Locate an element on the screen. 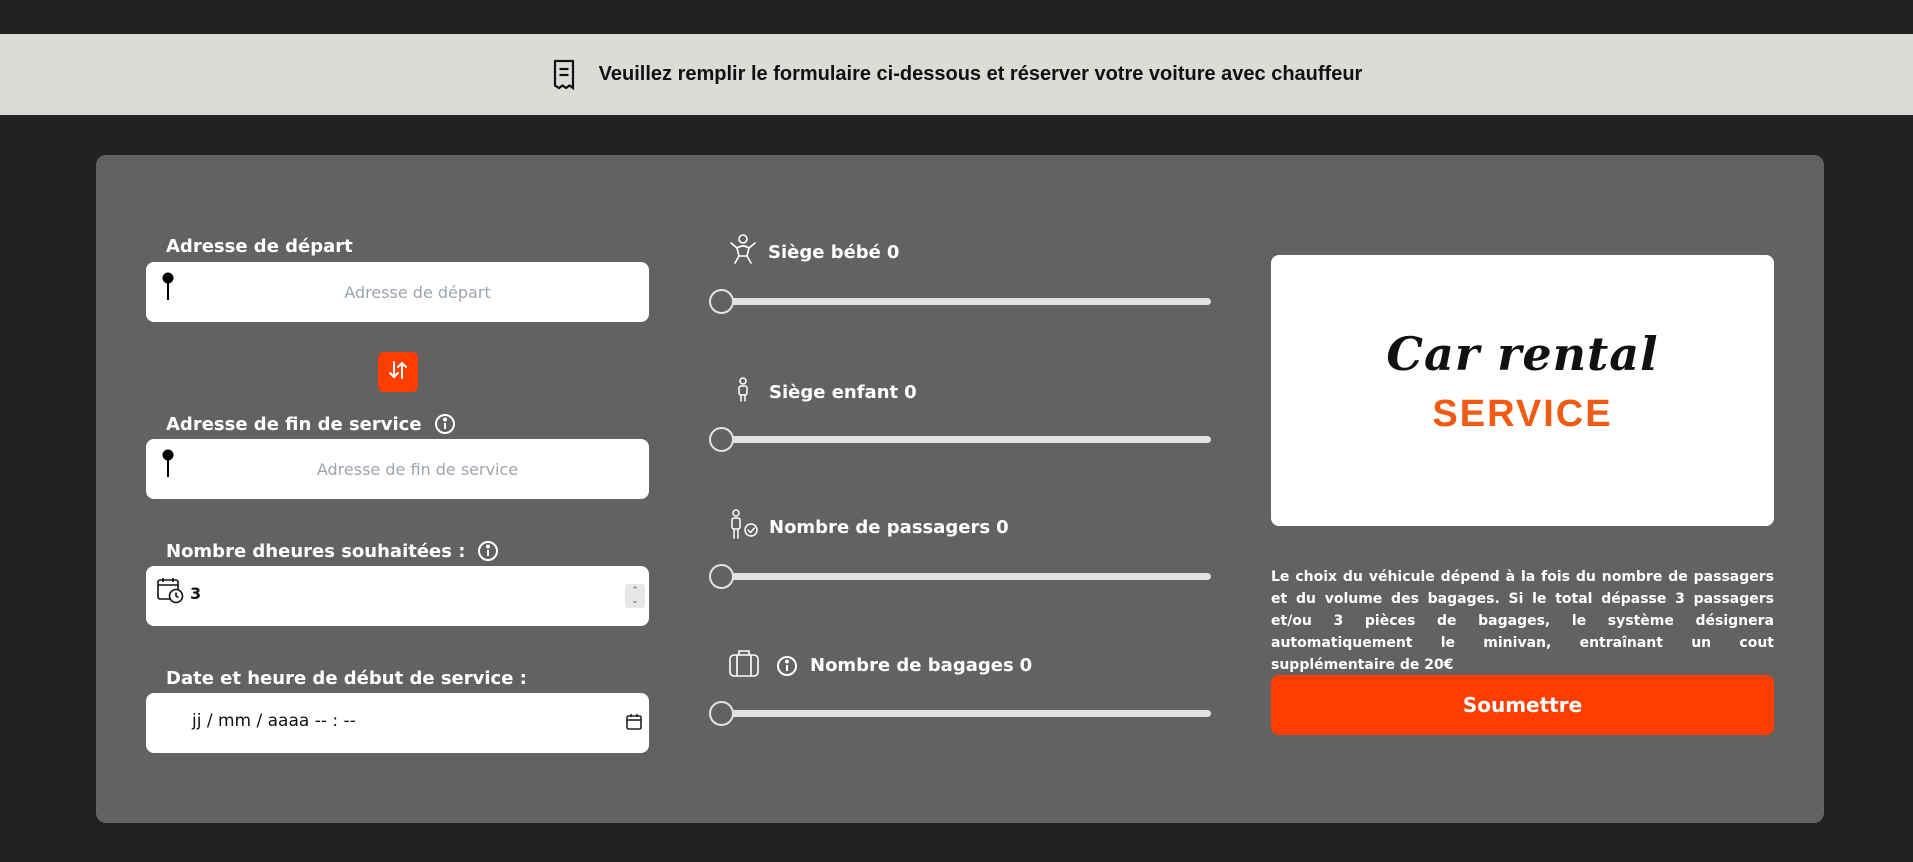 Image resolution: width=1913 pixels, height=862 pixels. baby-seat-slider is located at coordinates (960, 301).